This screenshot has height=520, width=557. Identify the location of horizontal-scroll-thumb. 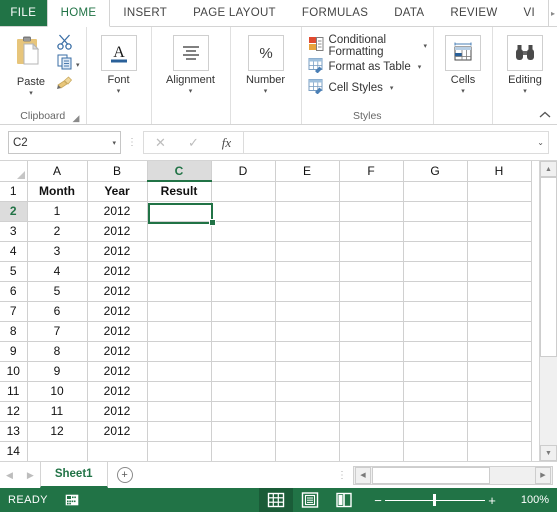
(431, 475).